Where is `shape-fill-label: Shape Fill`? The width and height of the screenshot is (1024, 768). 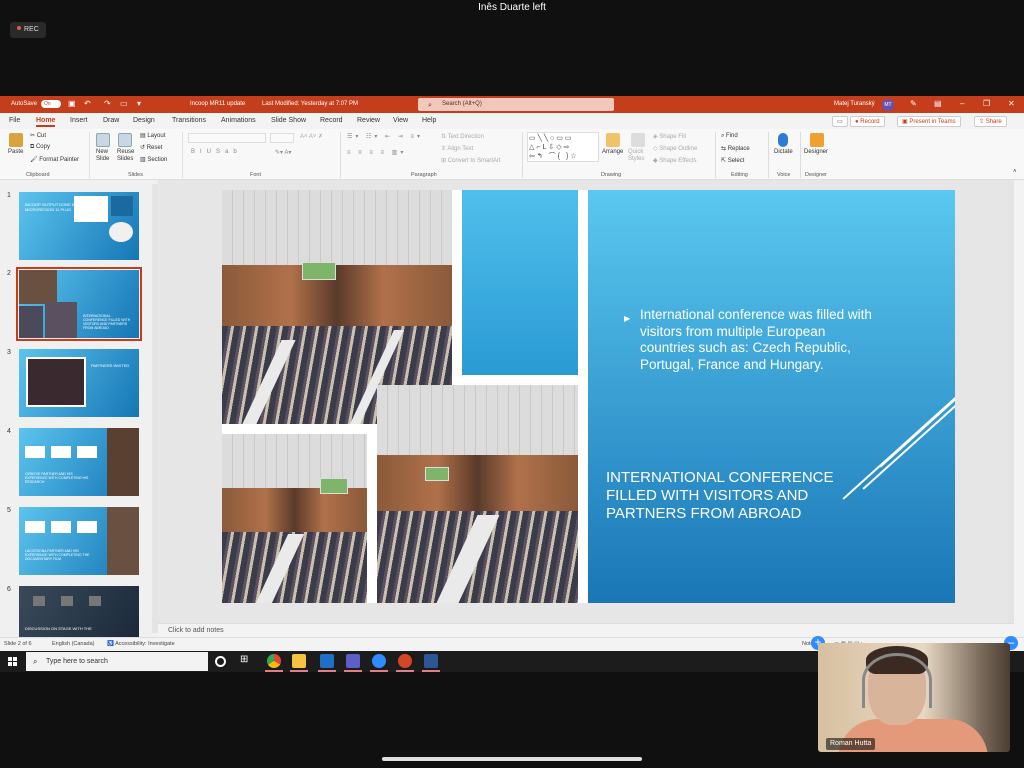 shape-fill-label: Shape Fill is located at coordinates (672, 137).